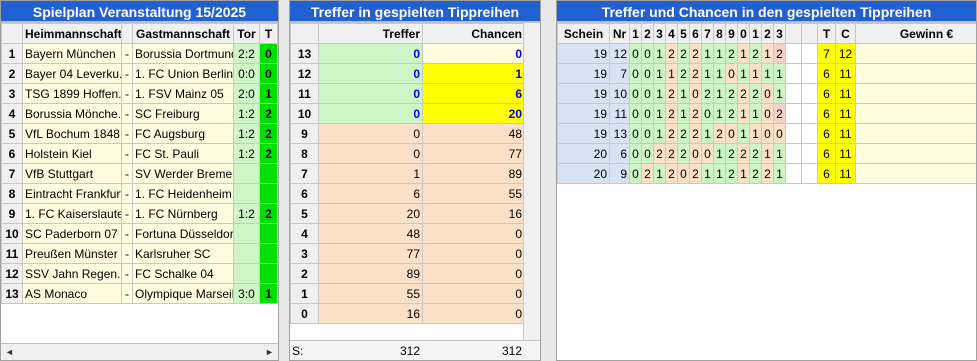 This screenshot has height=361, width=977. I want to click on table-row: 11 Preußen Münster - Karlsruher SC, so click(139, 253).